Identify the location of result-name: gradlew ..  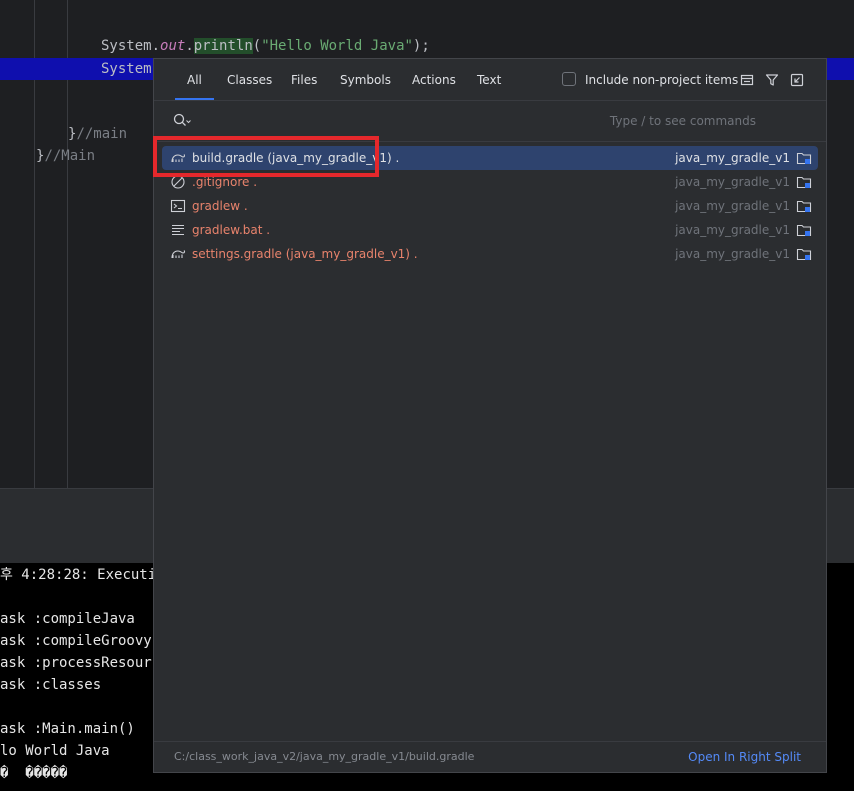
(220, 206).